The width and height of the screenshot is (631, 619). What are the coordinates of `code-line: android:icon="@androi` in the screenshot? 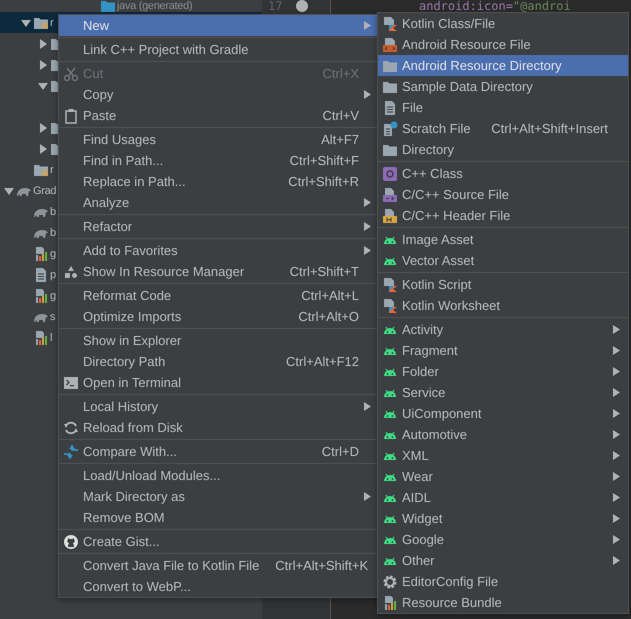 It's located at (495, 6).